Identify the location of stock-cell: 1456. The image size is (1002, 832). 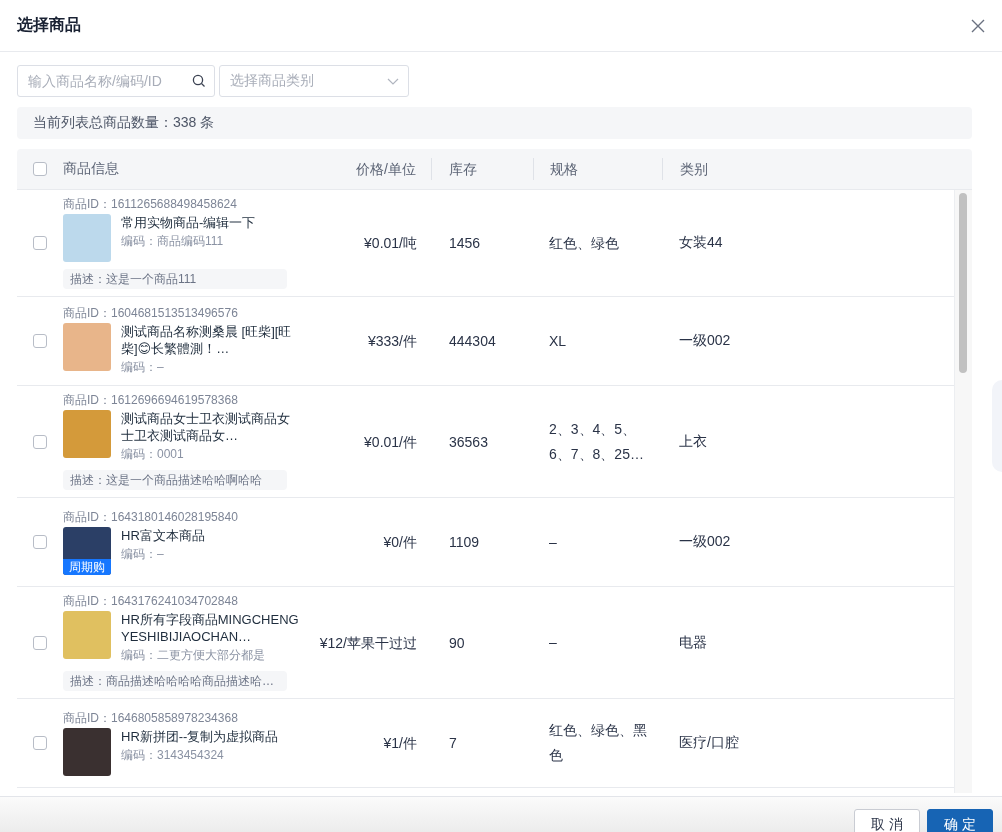
(465, 243).